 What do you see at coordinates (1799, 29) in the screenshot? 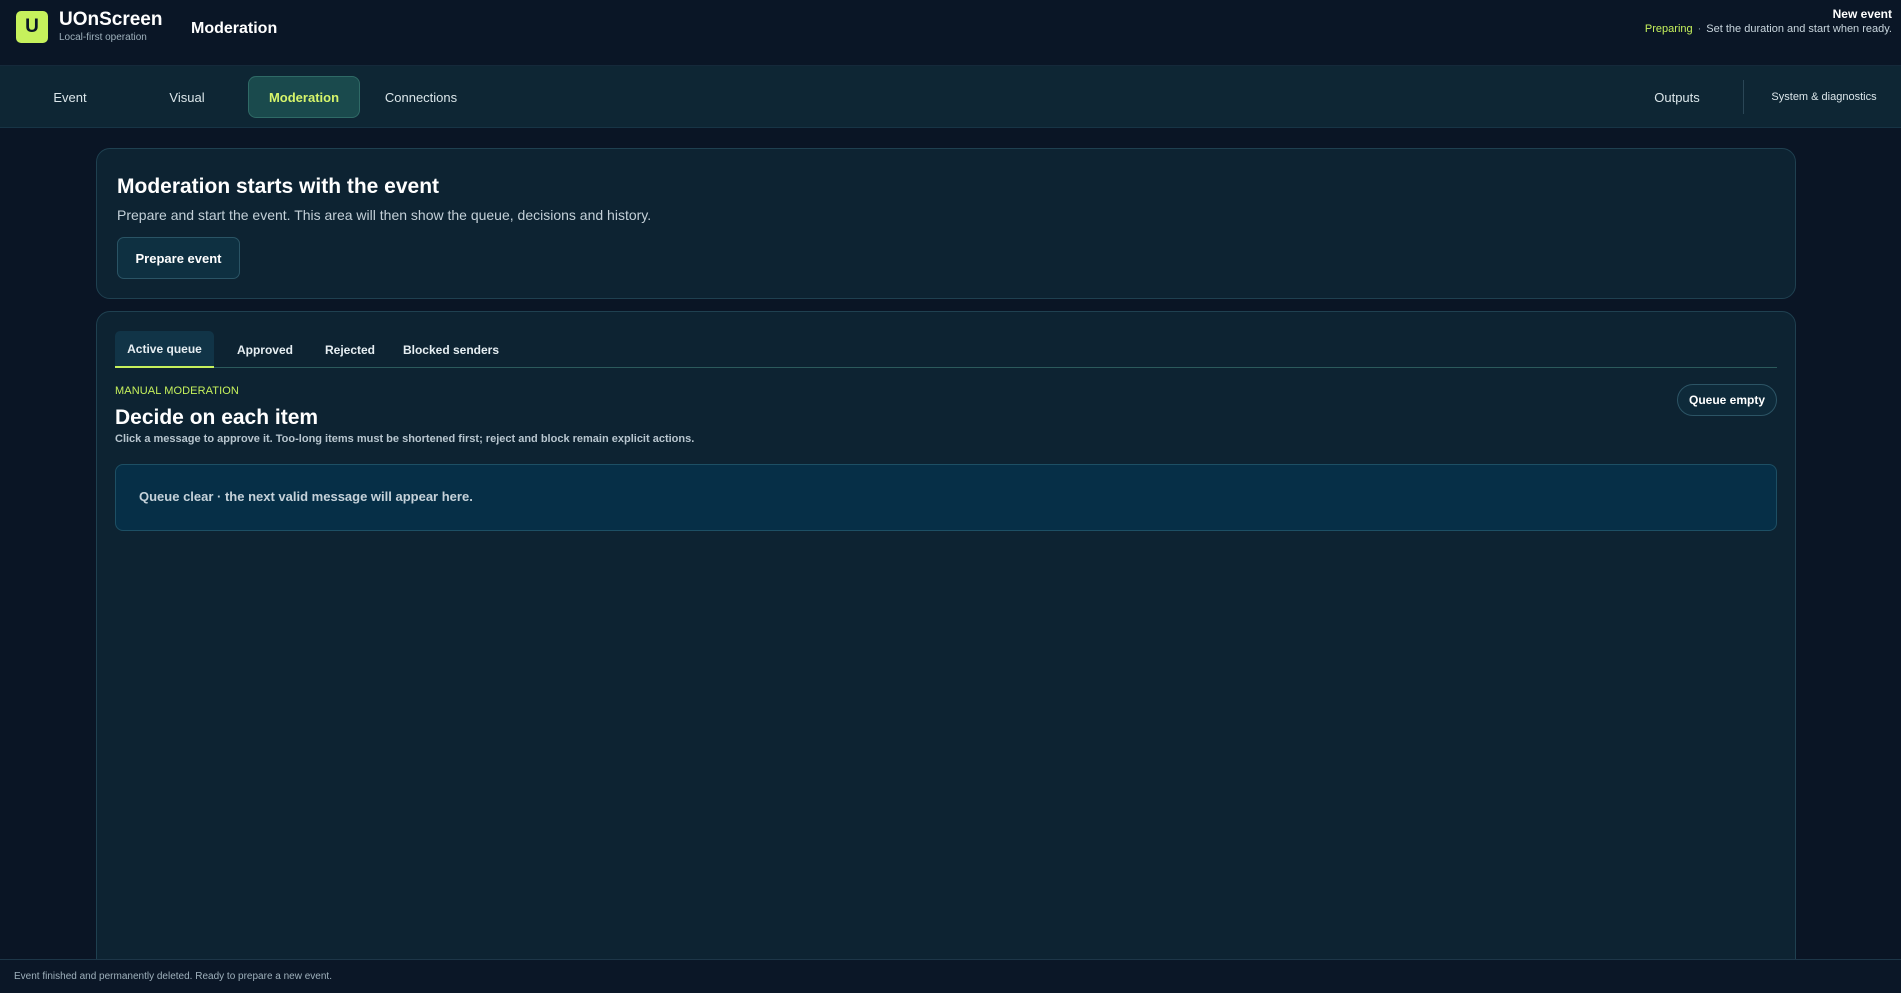
I see `event-hint: Set the duration and start when ready.` at bounding box center [1799, 29].